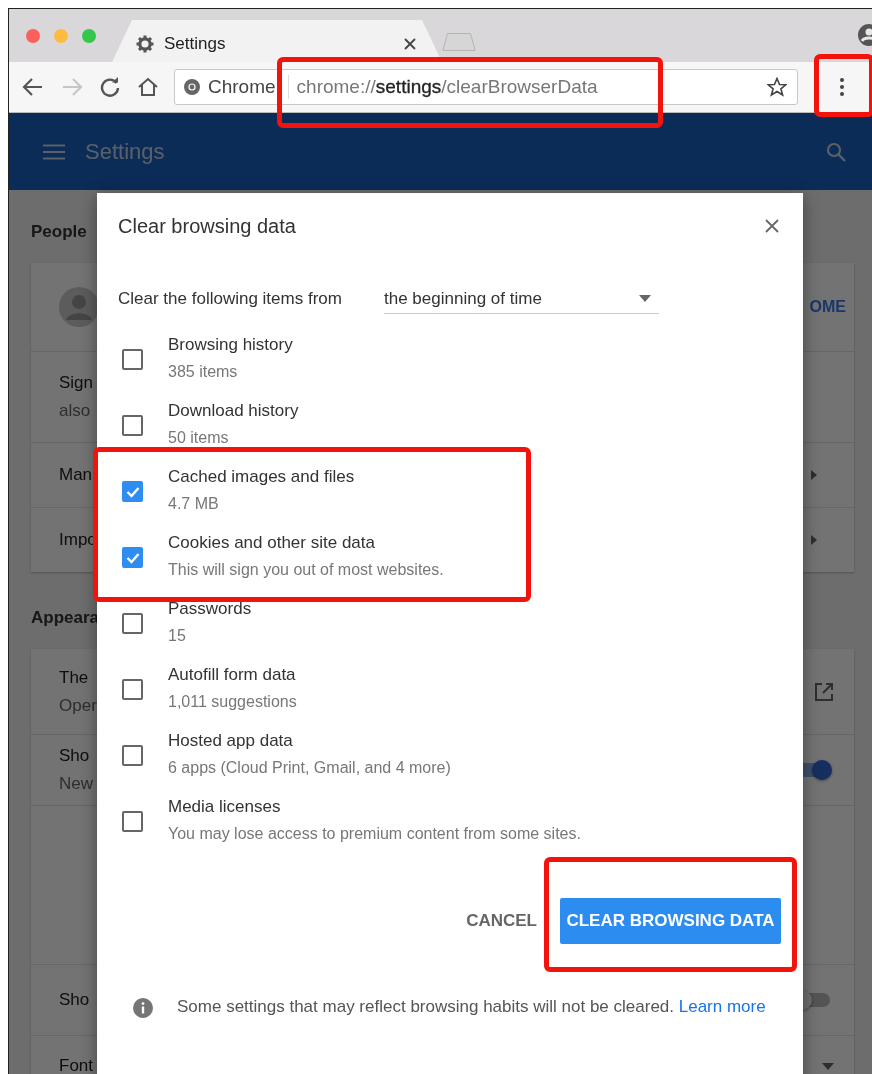 The height and width of the screenshot is (1074, 872). I want to click on option-label: Autofill form data, so click(232, 675).